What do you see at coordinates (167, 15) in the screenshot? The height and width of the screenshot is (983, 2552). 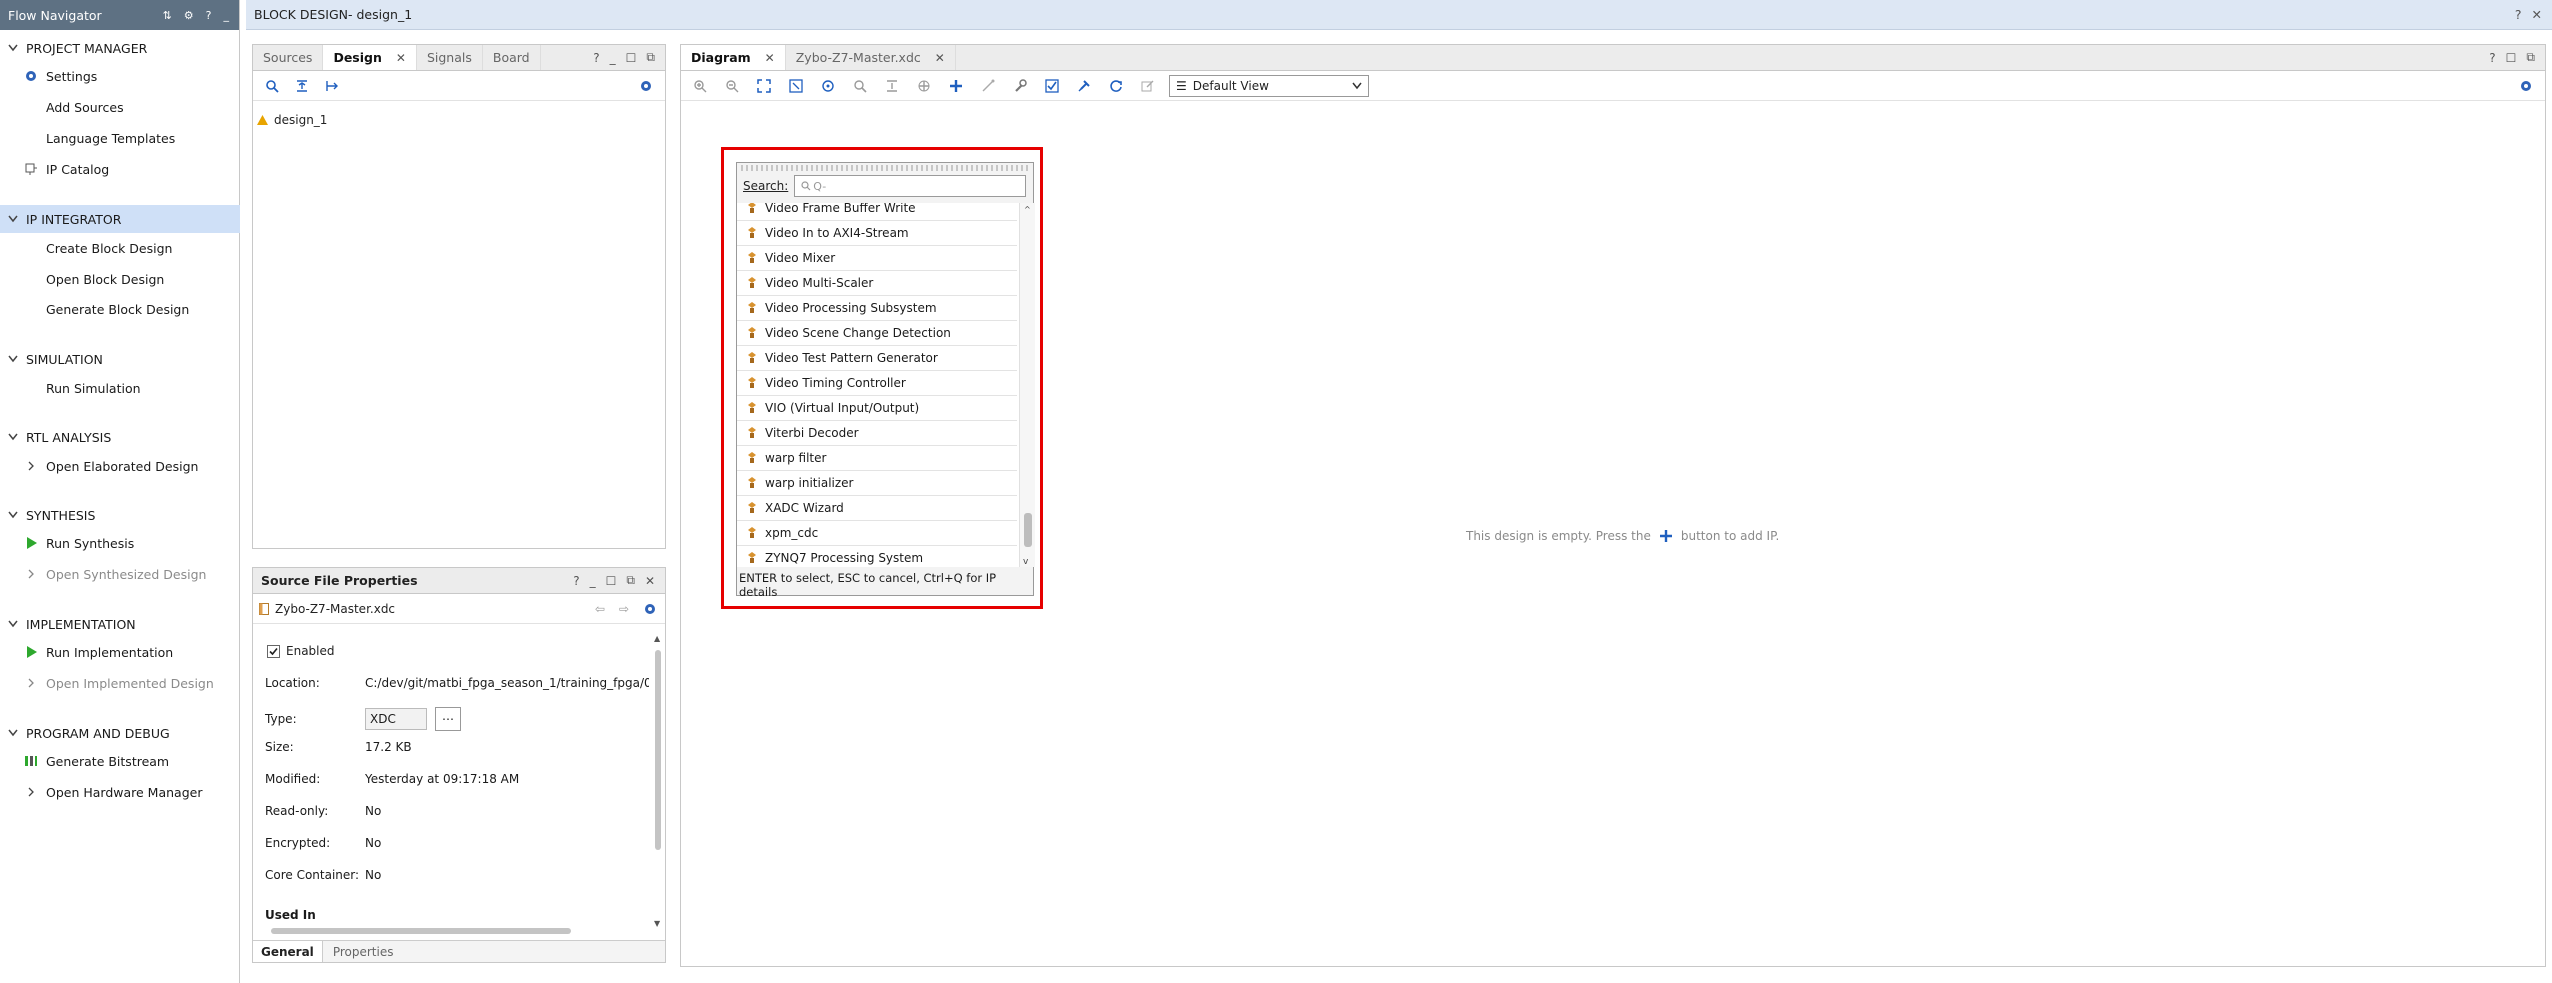 I see `sort-icon: ⇅` at bounding box center [167, 15].